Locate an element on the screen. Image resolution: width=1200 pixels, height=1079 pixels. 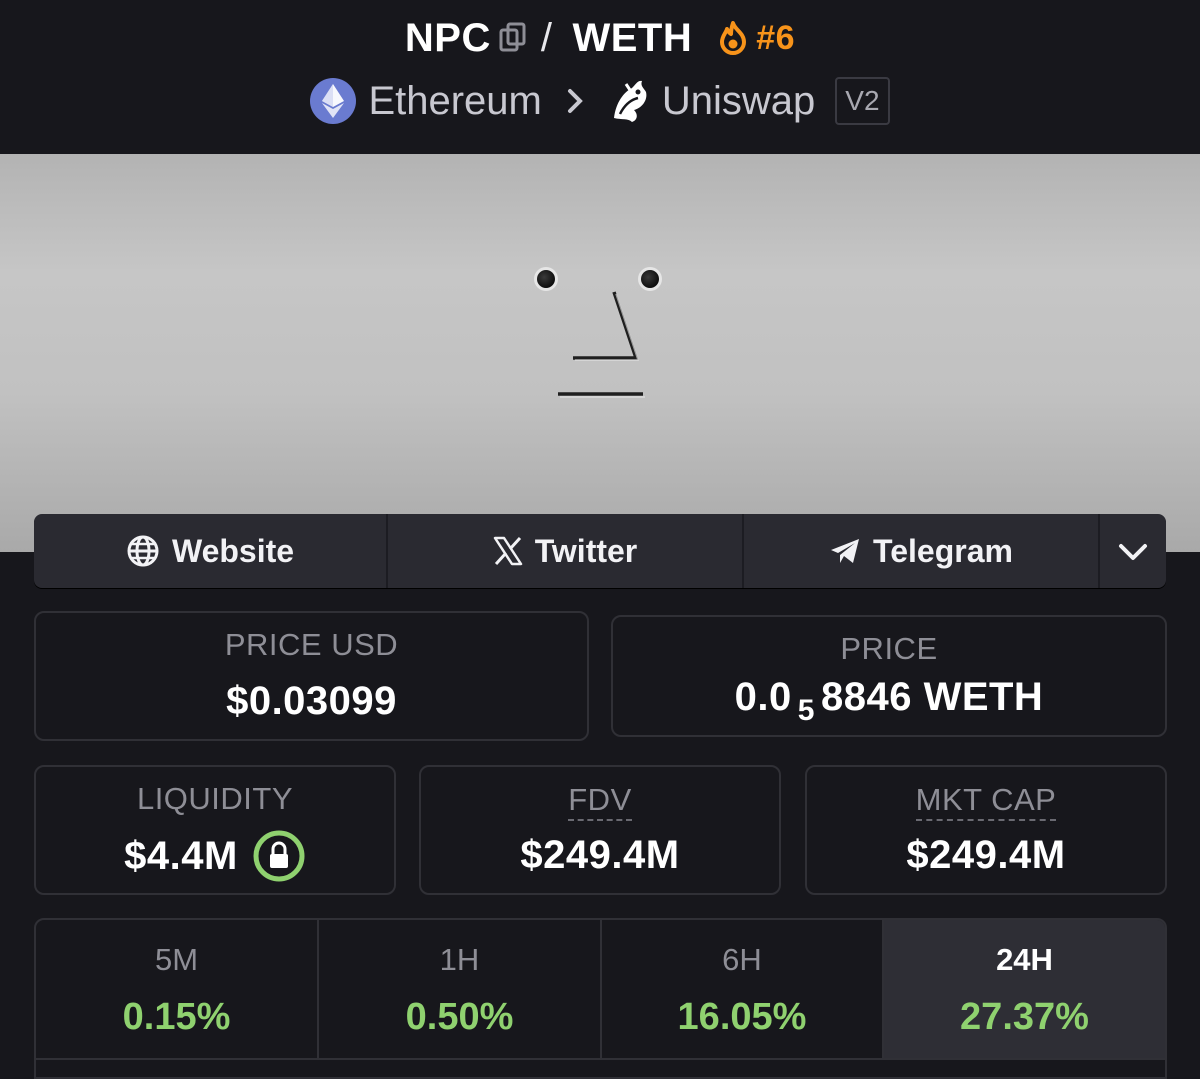
fdv-label: FDV is located at coordinates (600, 801).